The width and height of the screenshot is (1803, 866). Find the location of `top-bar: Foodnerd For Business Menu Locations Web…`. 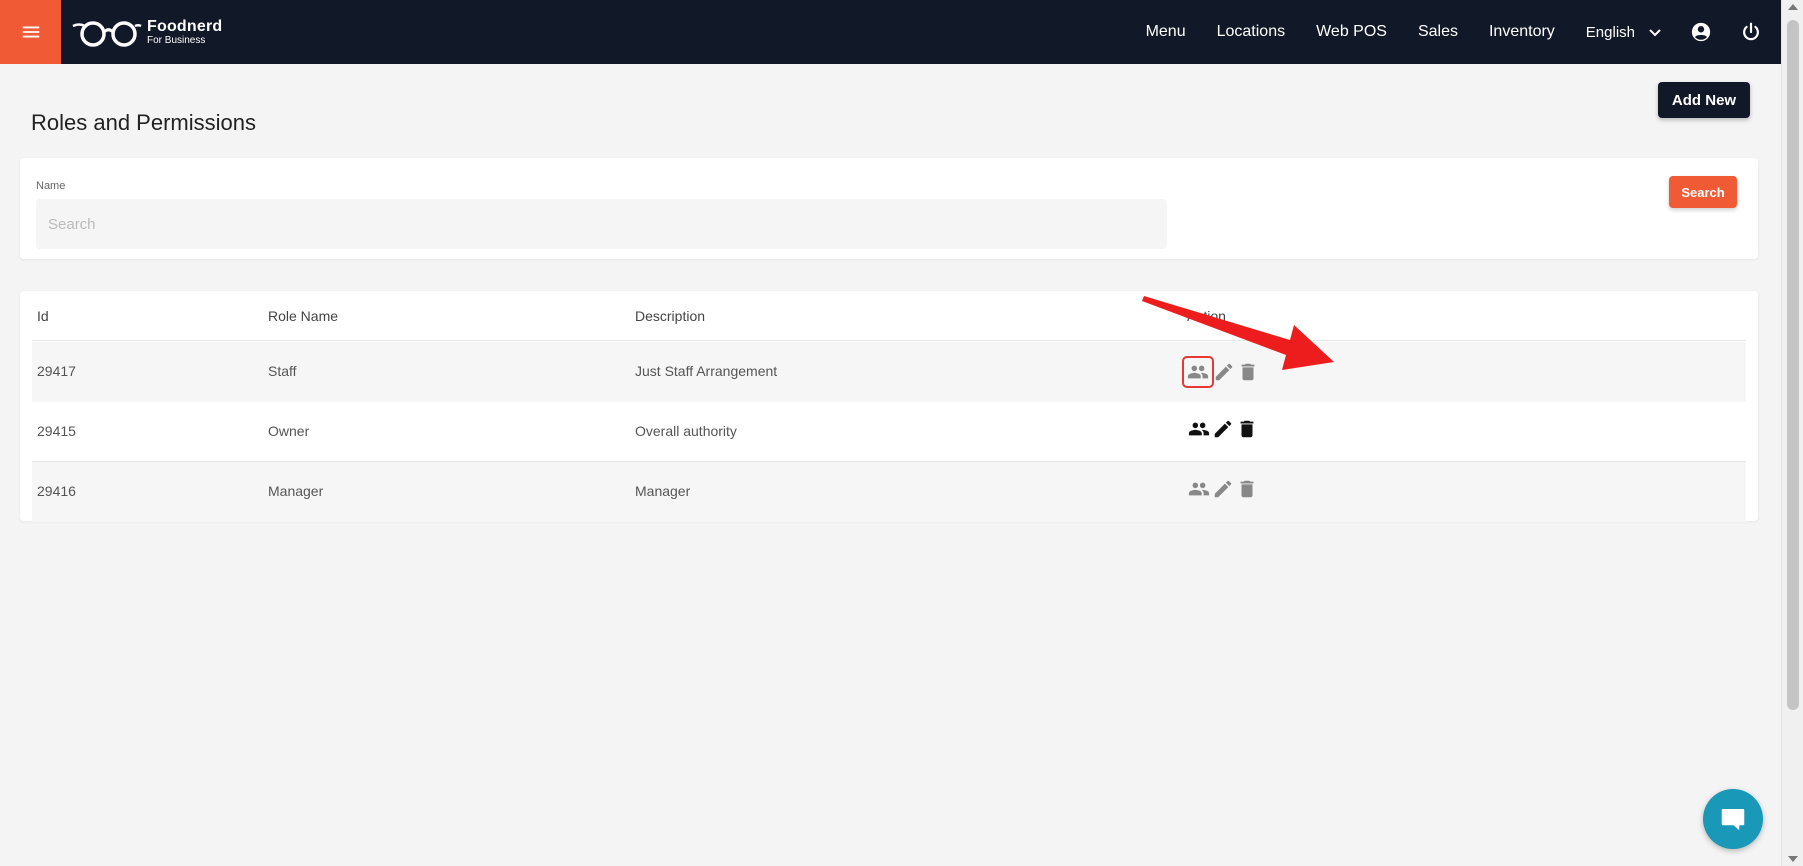

top-bar: Foodnerd For Business Menu Locations Web… is located at coordinates (890, 32).